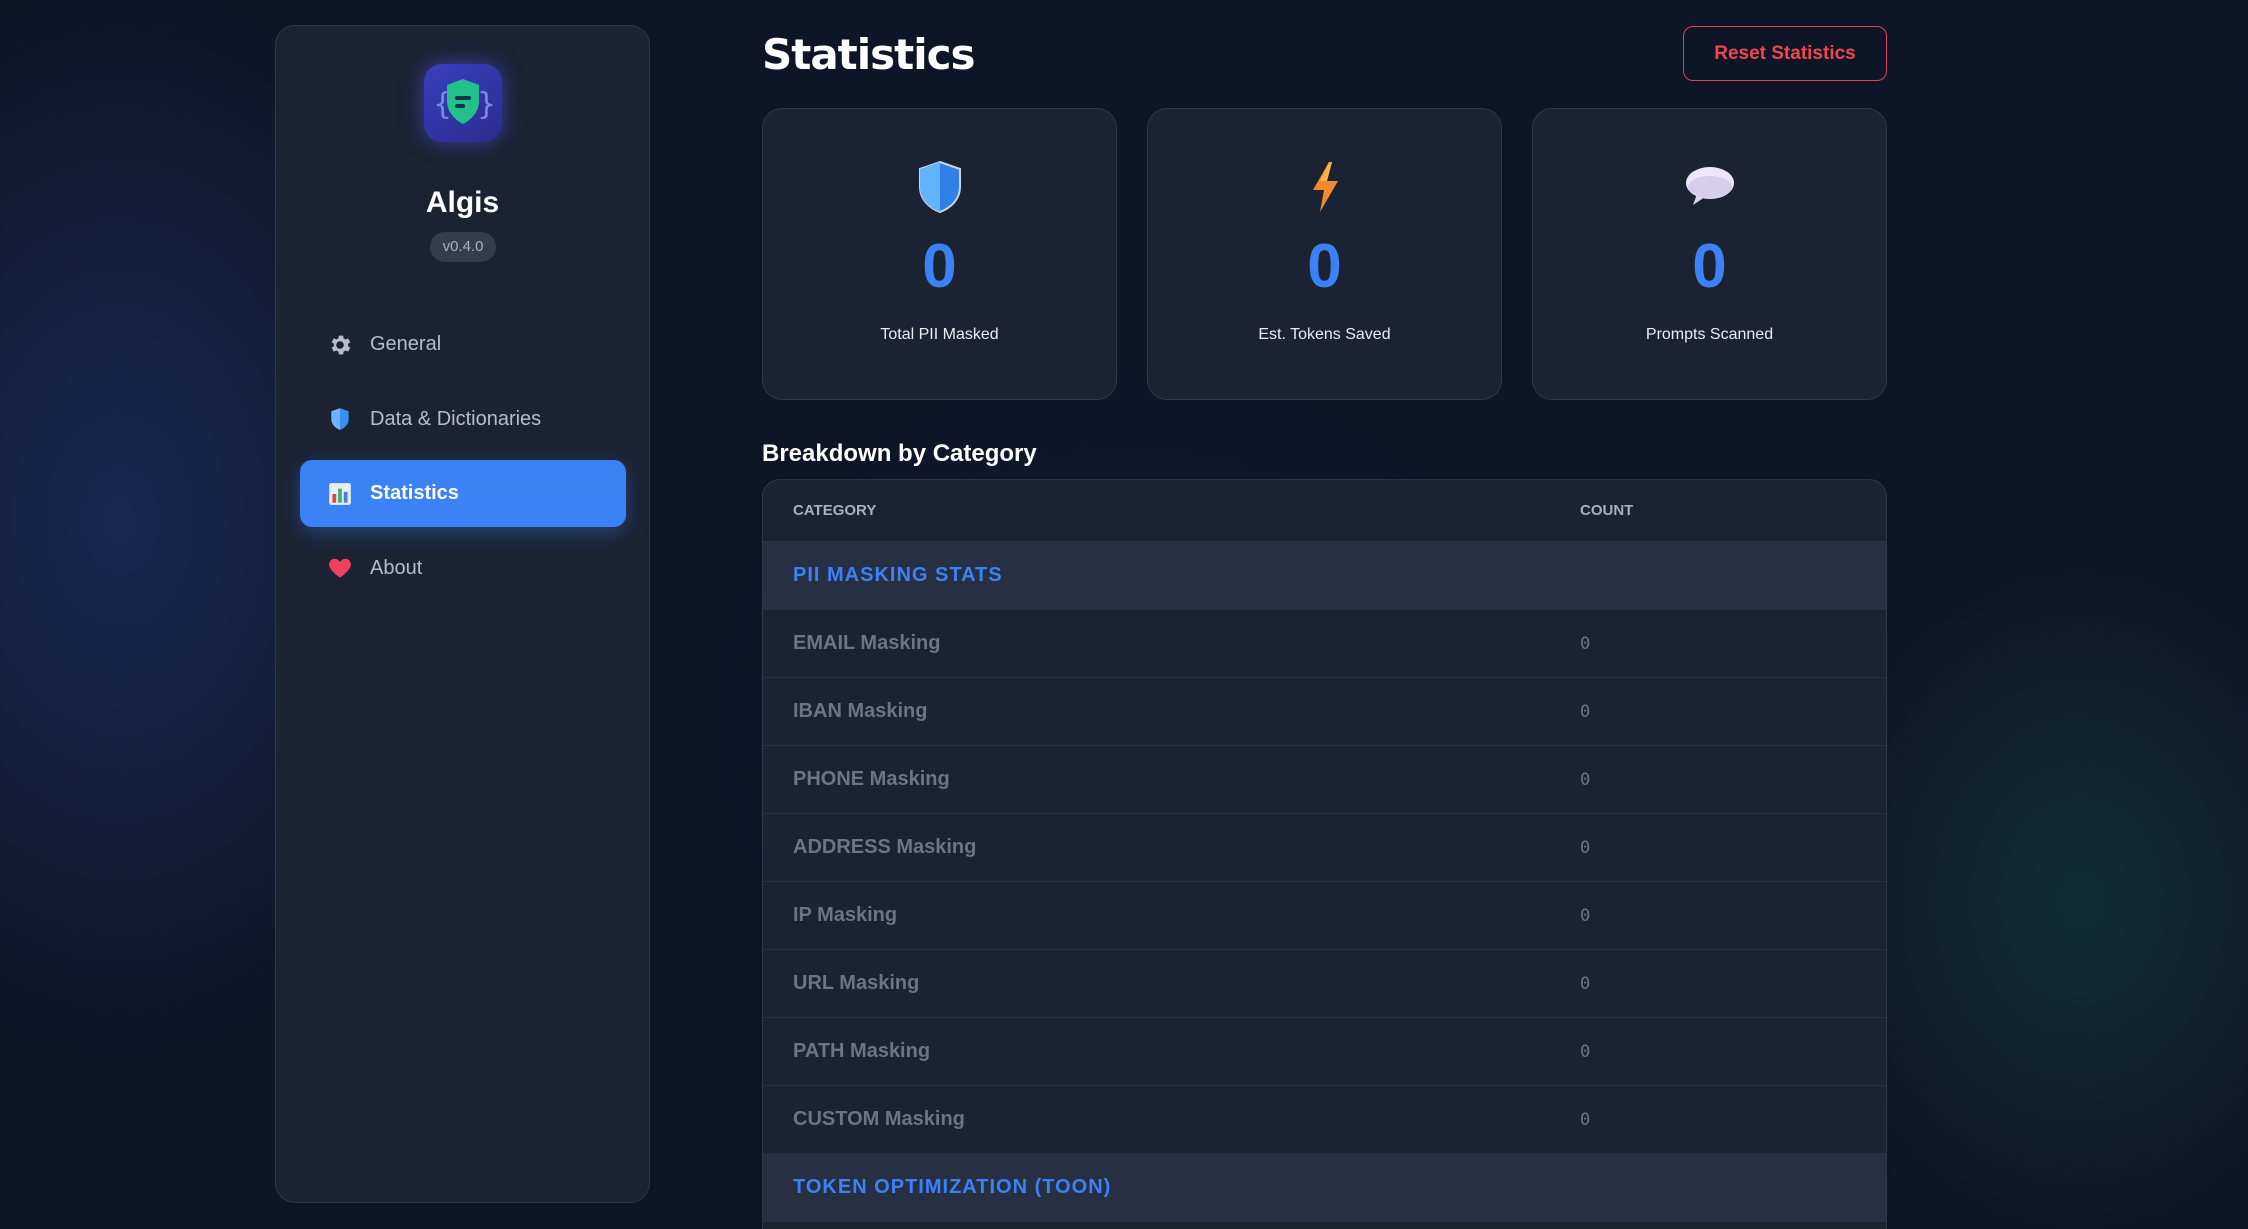 Image resolution: width=2248 pixels, height=1229 pixels. What do you see at coordinates (1607, 510) in the screenshot?
I see `column-header-count: COUNT` at bounding box center [1607, 510].